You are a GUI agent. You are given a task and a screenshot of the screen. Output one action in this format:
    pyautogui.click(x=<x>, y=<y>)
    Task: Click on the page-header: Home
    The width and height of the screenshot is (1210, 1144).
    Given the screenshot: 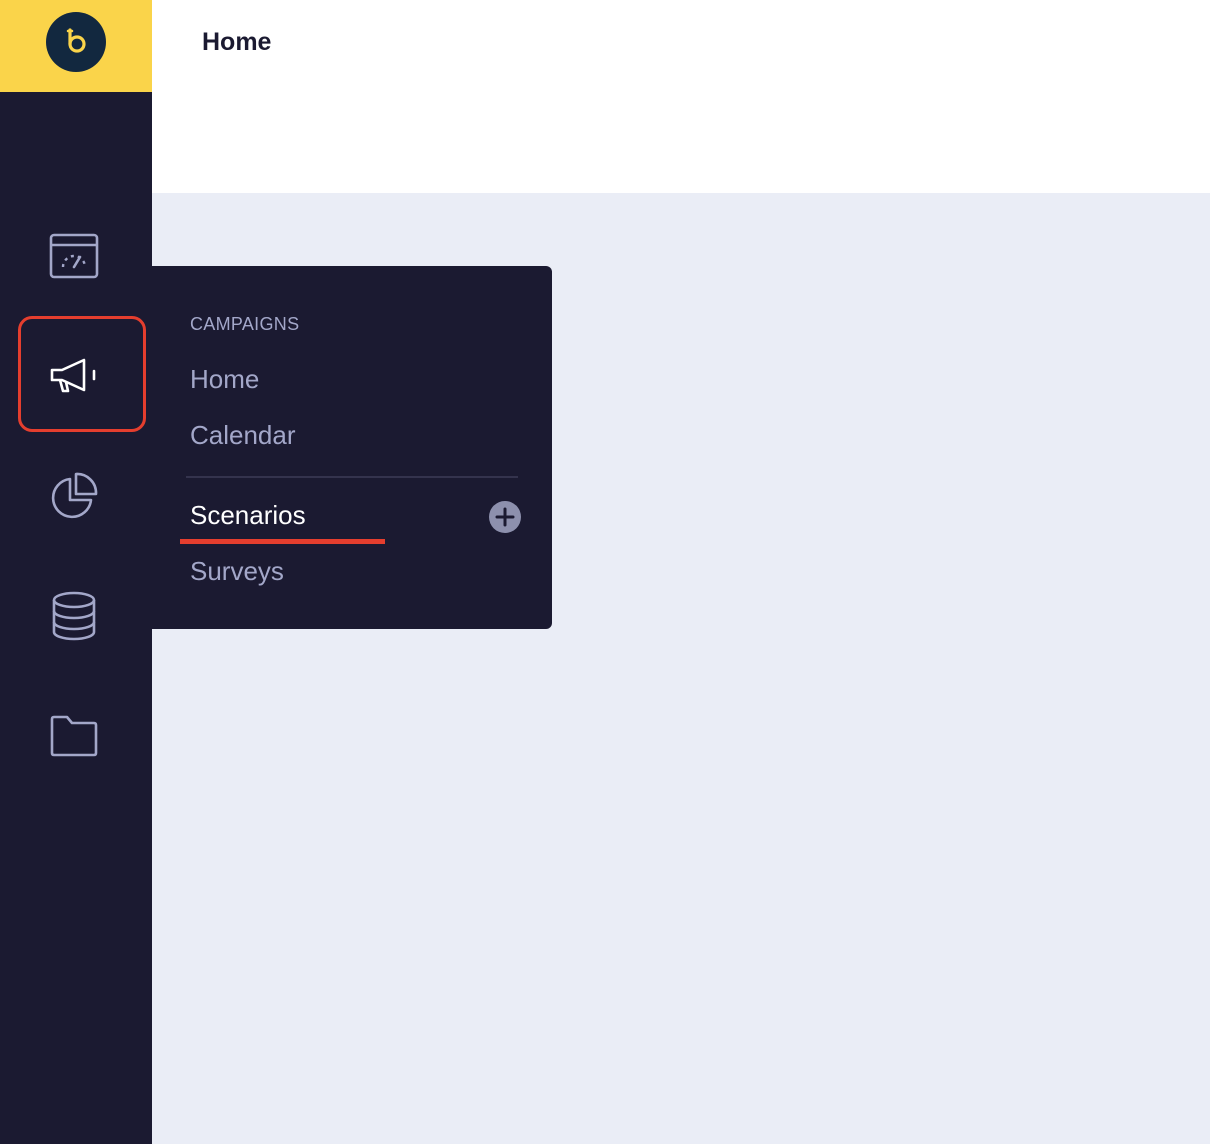 What is the action you would take?
    pyautogui.click(x=681, y=96)
    